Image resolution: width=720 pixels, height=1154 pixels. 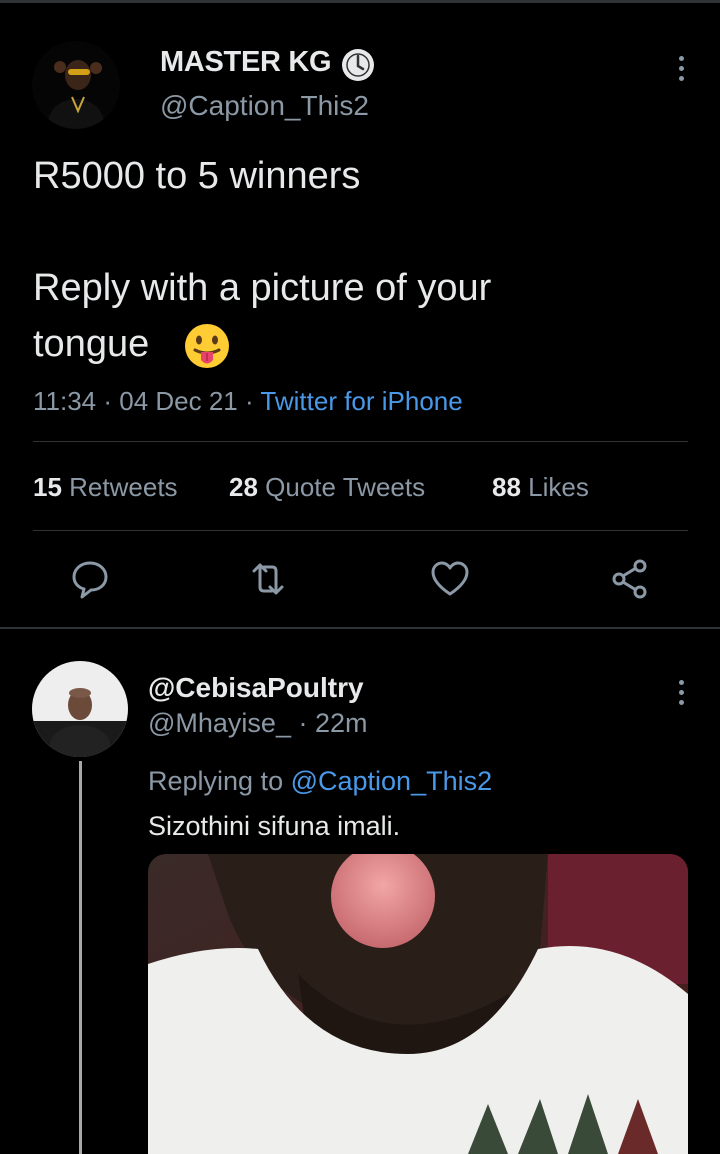 I want to click on top-border, so click(x=360, y=1).